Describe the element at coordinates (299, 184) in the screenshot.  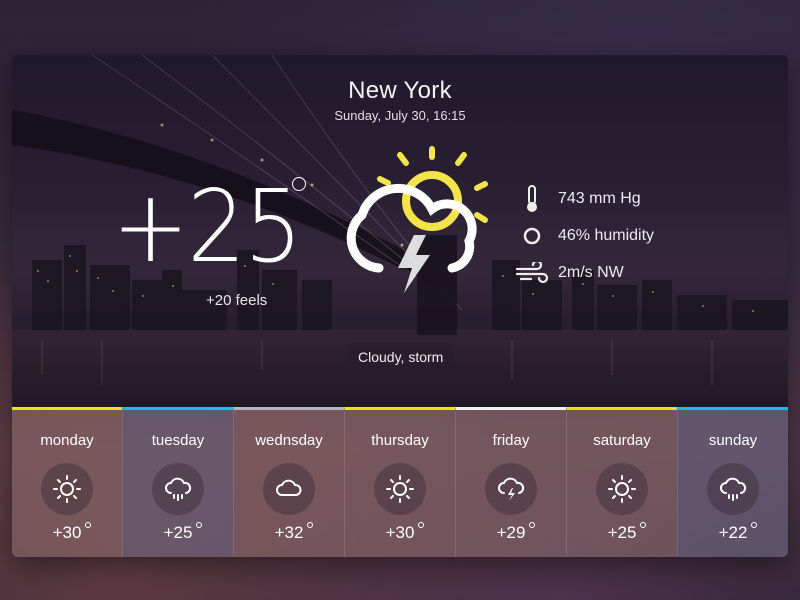
I see `degree-symbol` at that location.